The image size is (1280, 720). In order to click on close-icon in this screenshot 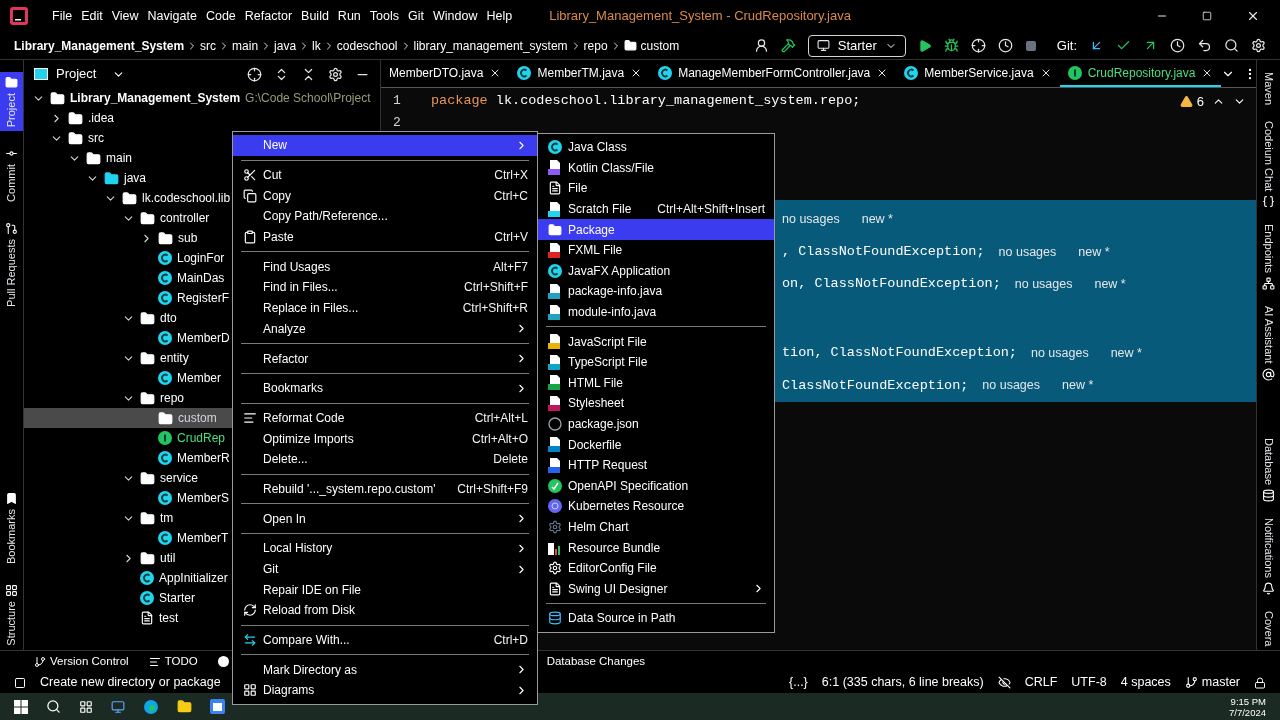, I will do `click(1253, 16)`.